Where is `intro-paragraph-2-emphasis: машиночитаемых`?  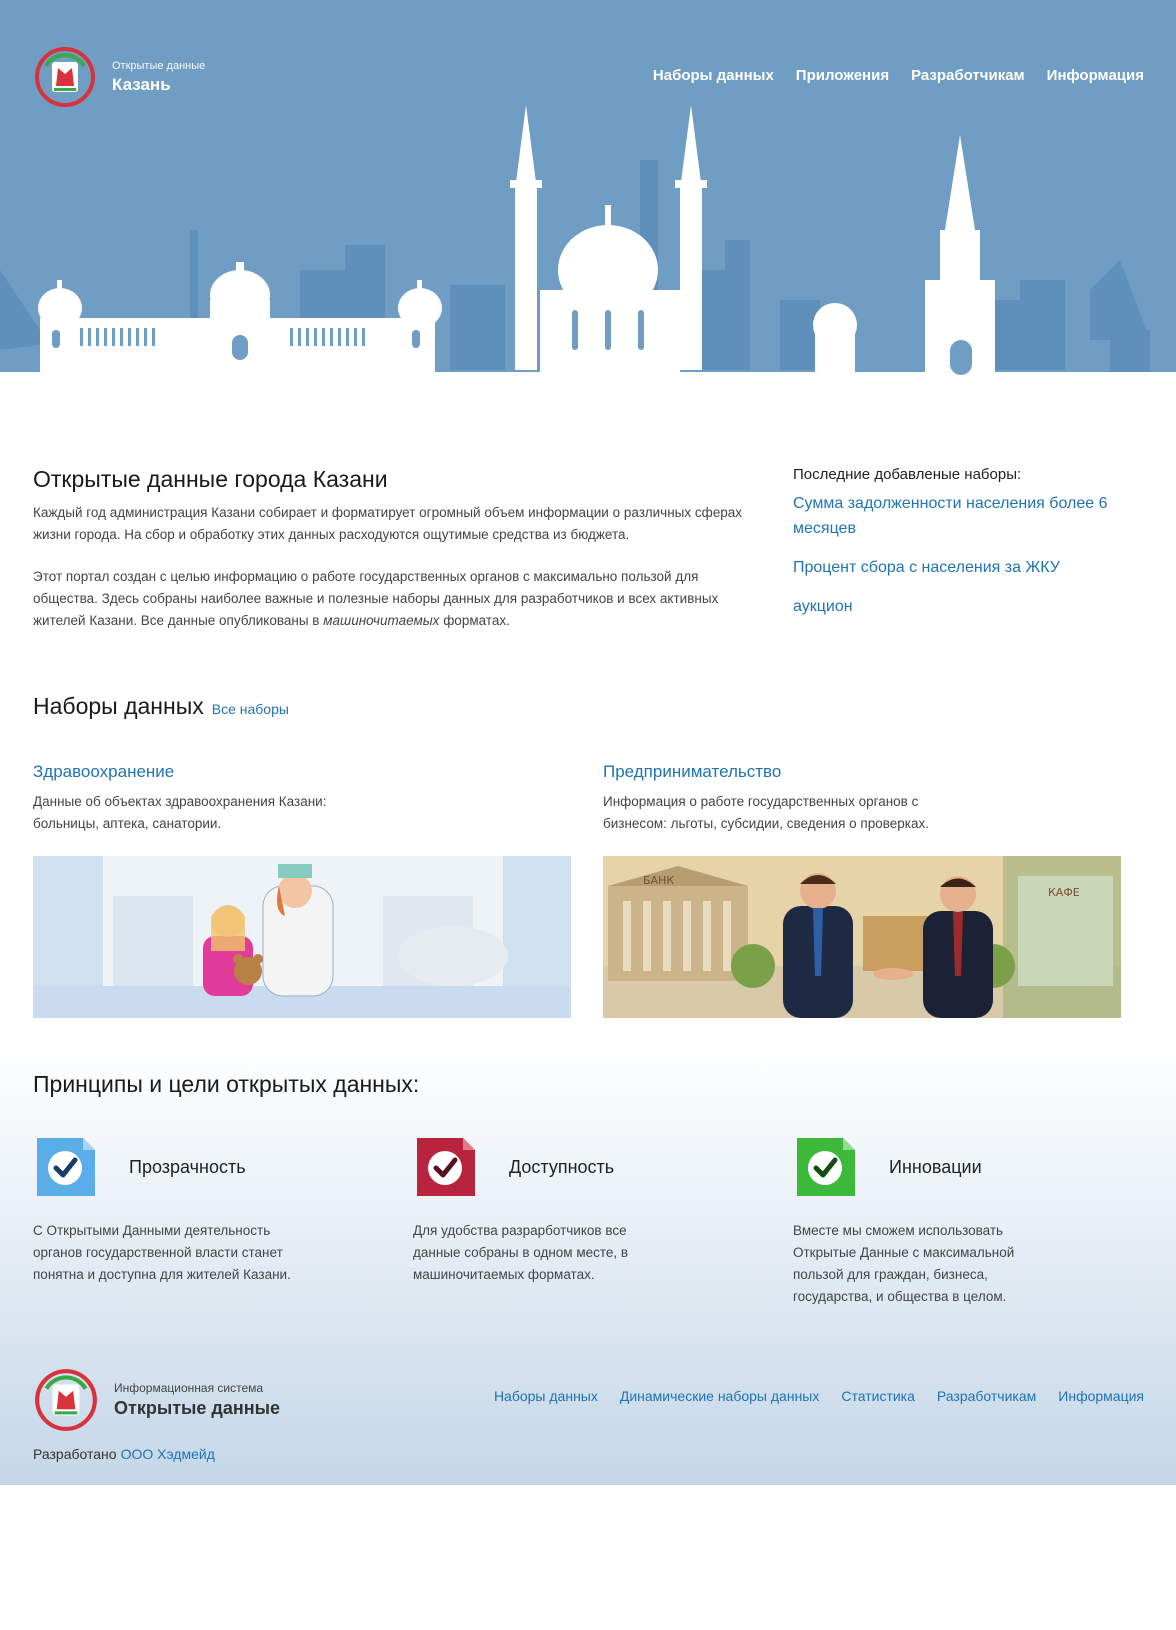
intro-paragraph-2-emphasis: машиночитаемых is located at coordinates (381, 620).